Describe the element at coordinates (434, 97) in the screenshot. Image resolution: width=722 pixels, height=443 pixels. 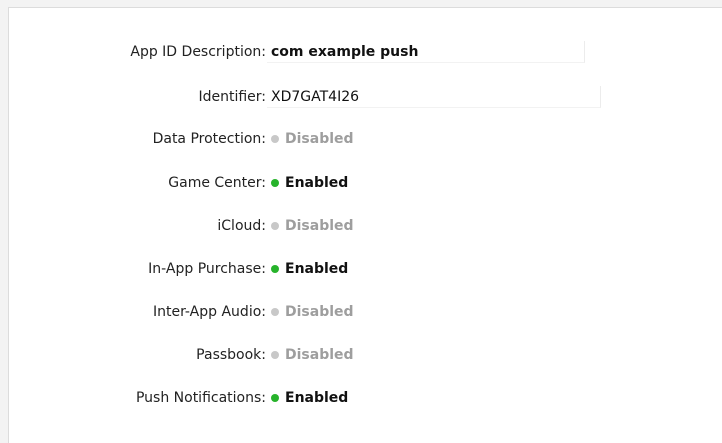
I see `identifier-field: XD7GAT4I26` at that location.